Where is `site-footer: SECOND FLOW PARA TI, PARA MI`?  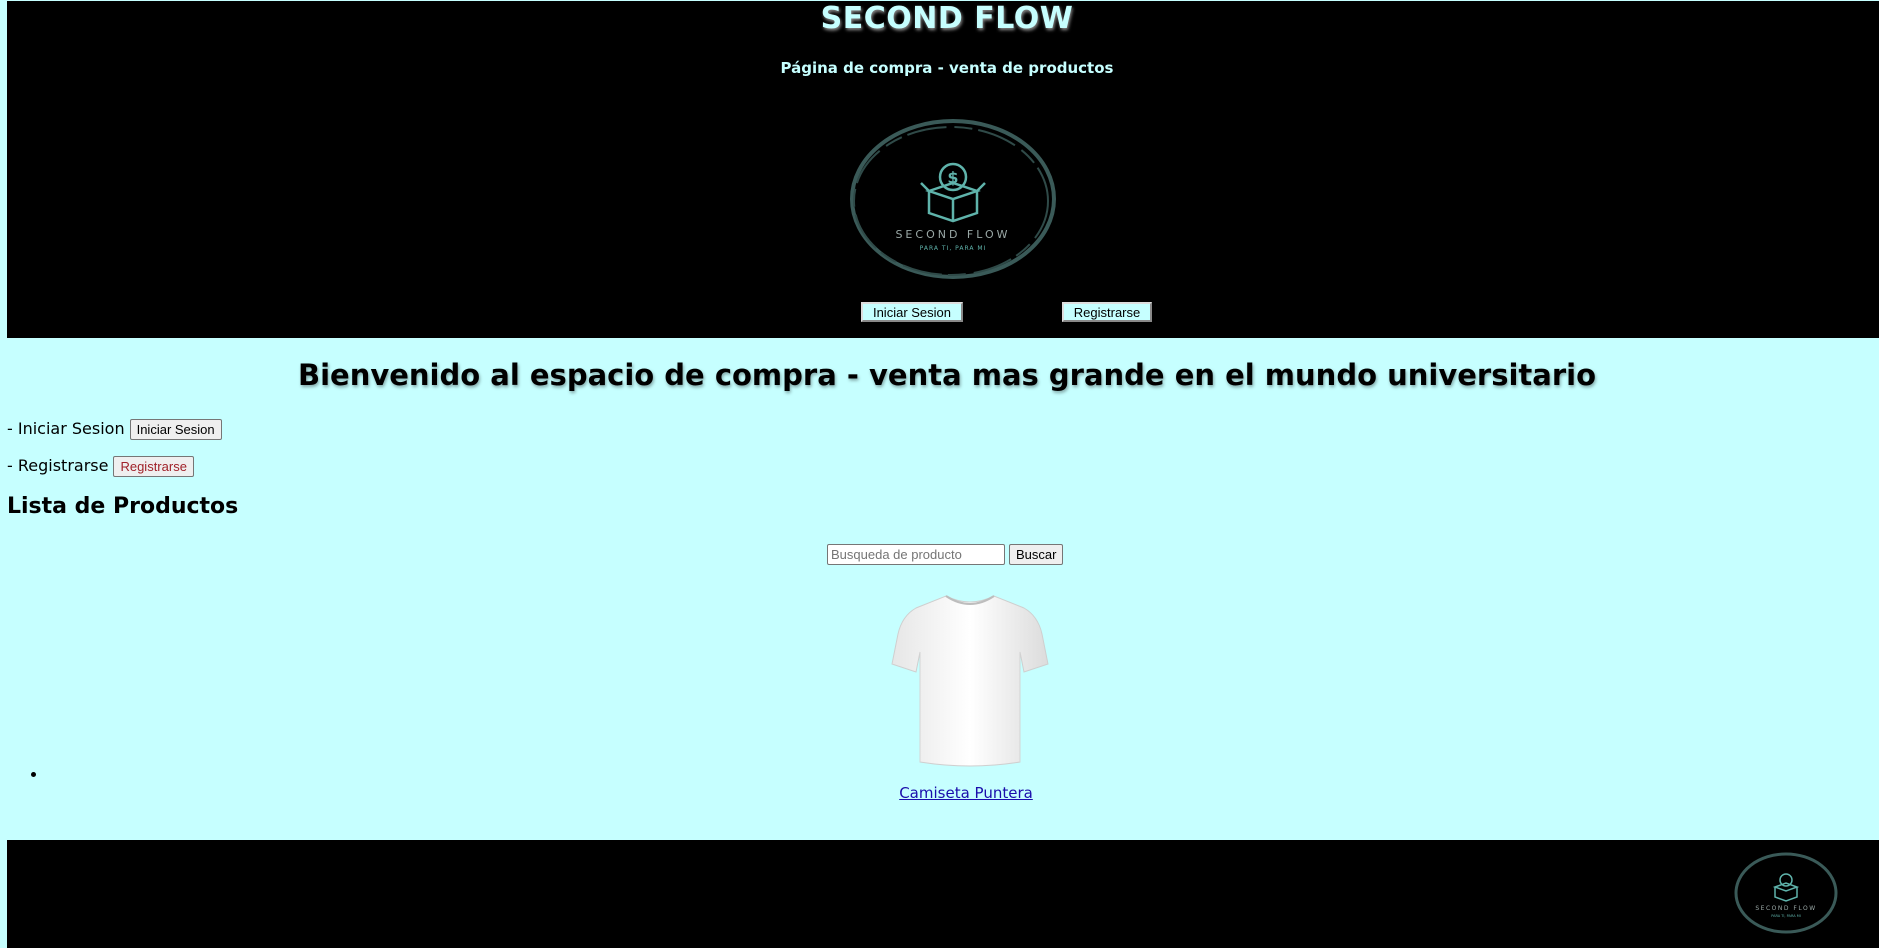 site-footer: SECOND FLOW PARA TI, PARA MI is located at coordinates (943, 894).